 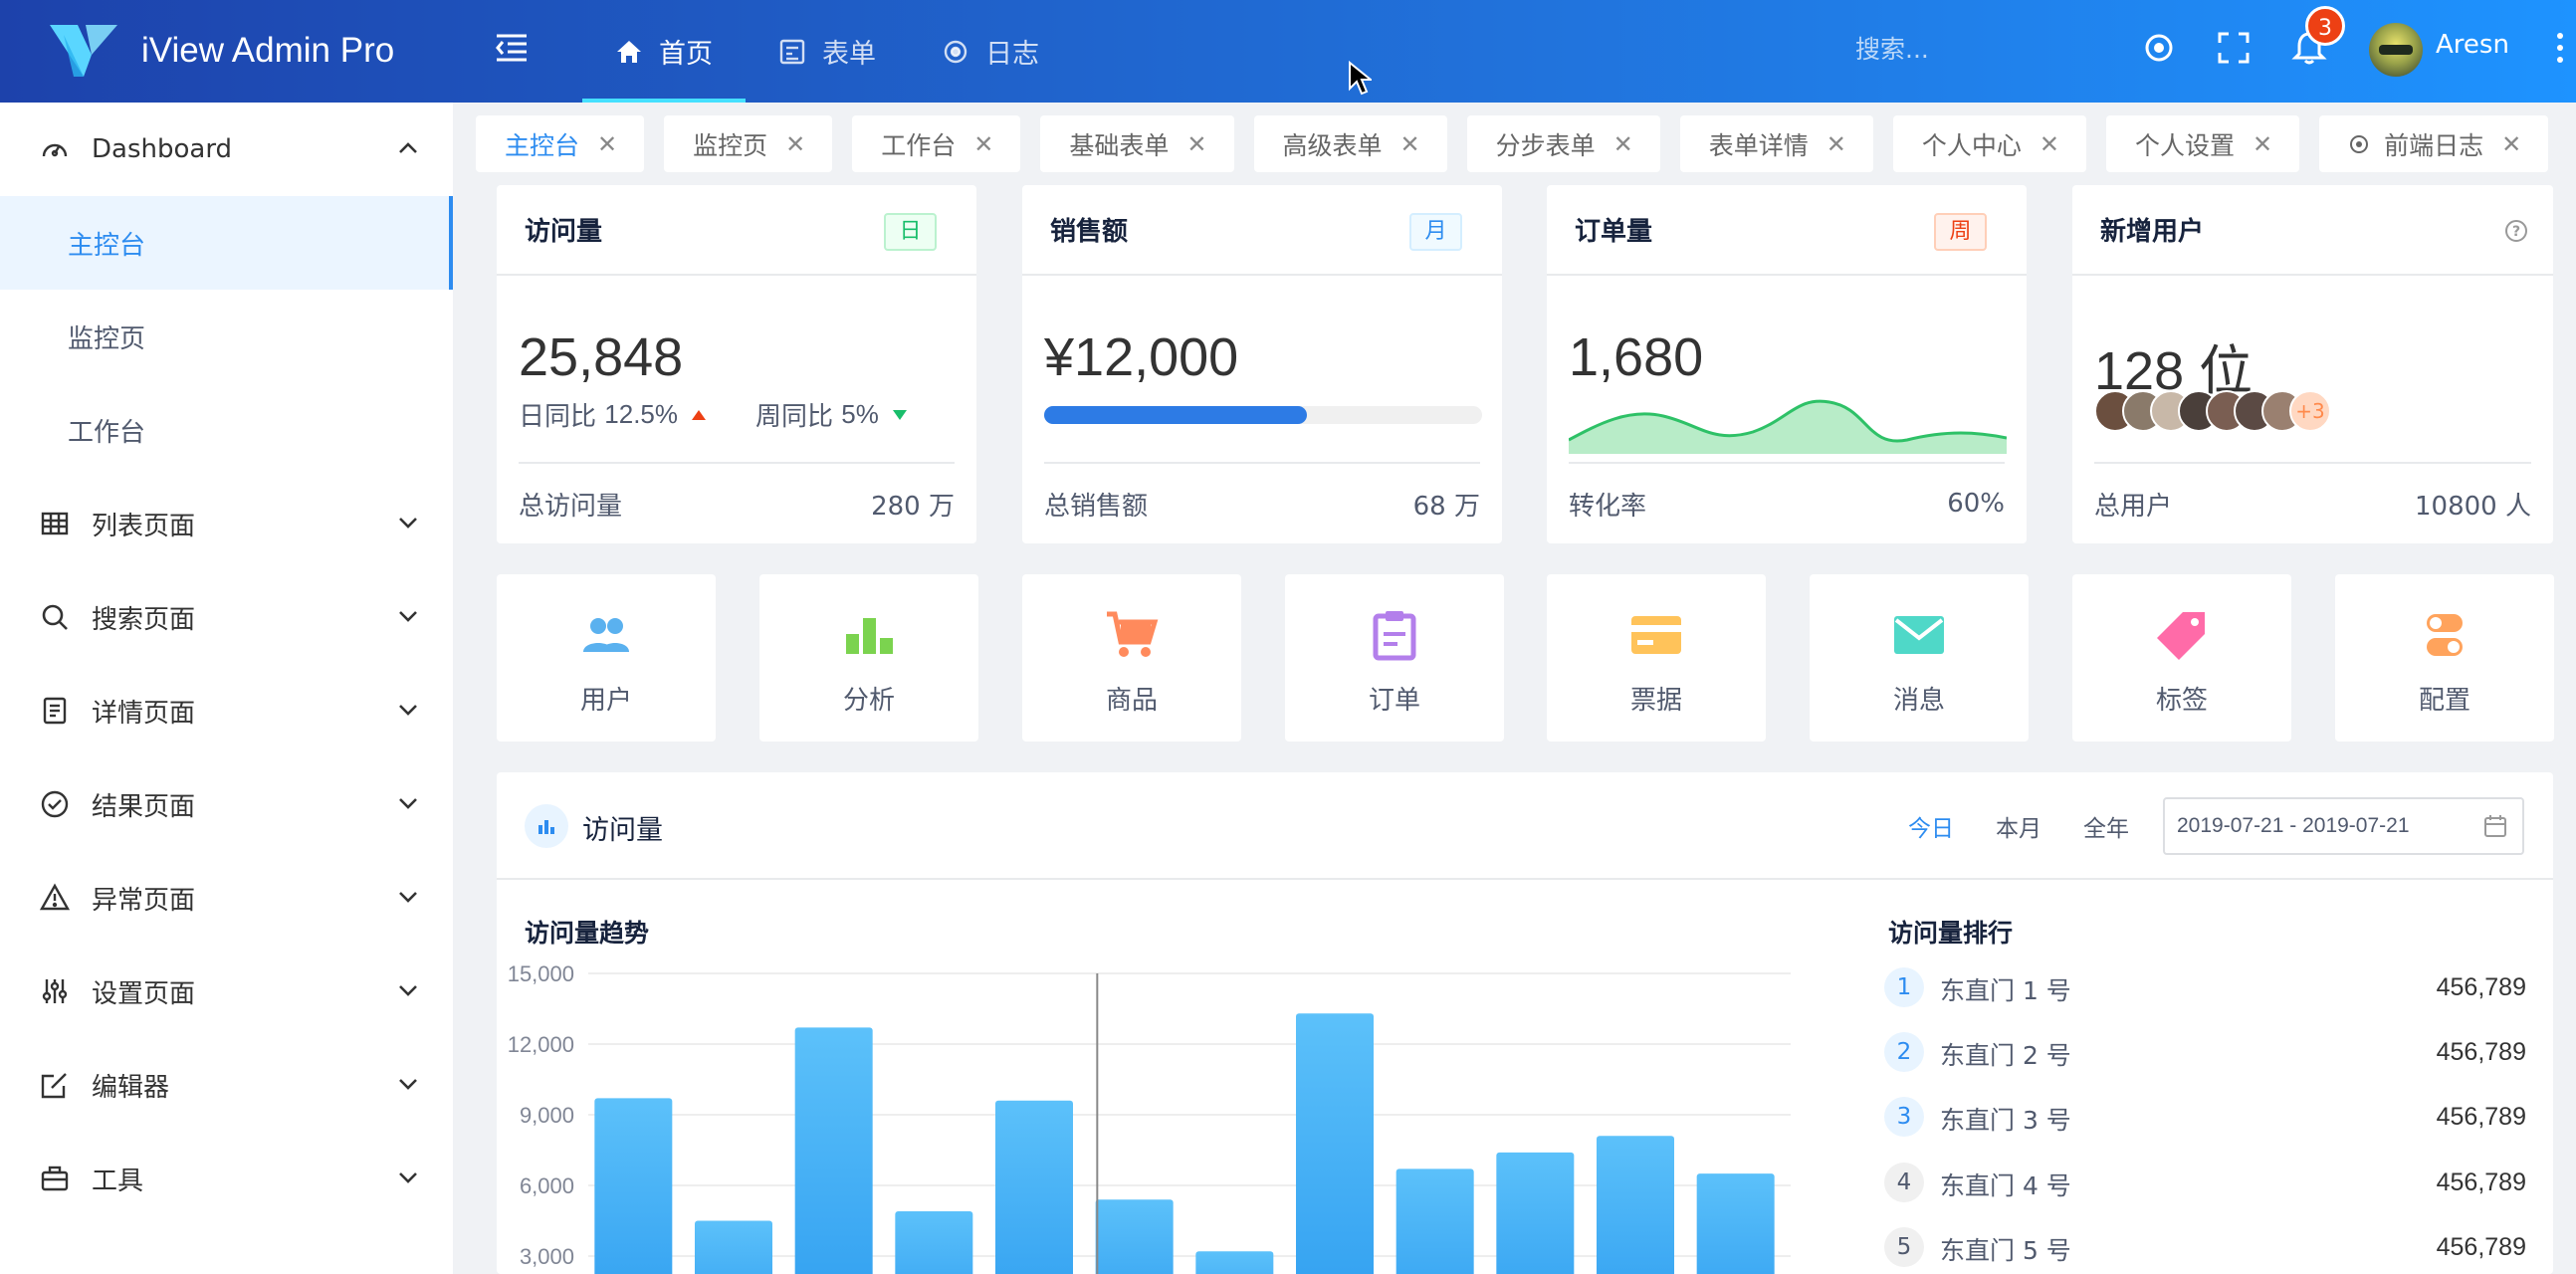 I want to click on sidebar-group-list: 列表页面, so click(x=226, y=523).